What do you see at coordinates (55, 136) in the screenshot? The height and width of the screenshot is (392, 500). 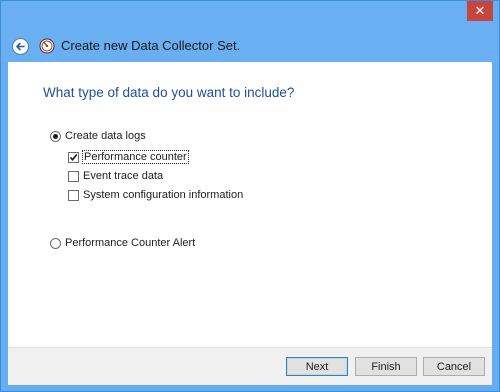 I see `radio-button-selected` at bounding box center [55, 136].